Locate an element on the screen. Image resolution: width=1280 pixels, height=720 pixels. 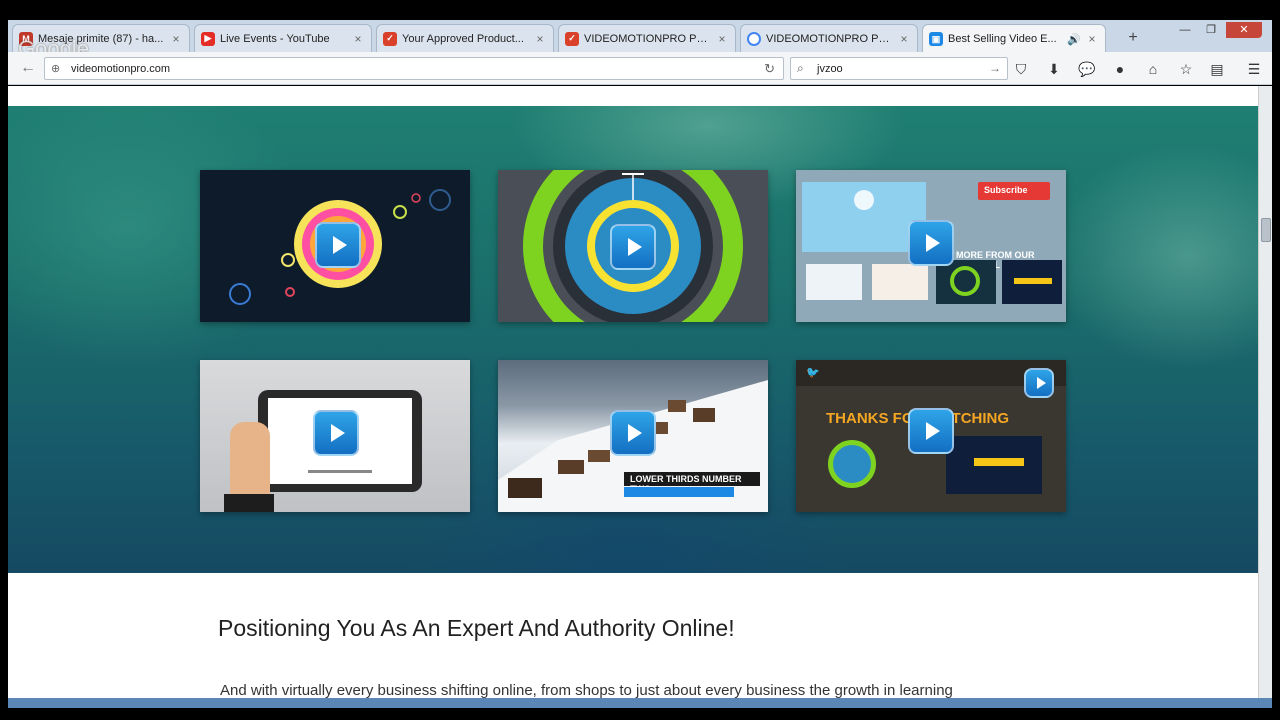
video-icon: ▣ is located at coordinates (936, 39).